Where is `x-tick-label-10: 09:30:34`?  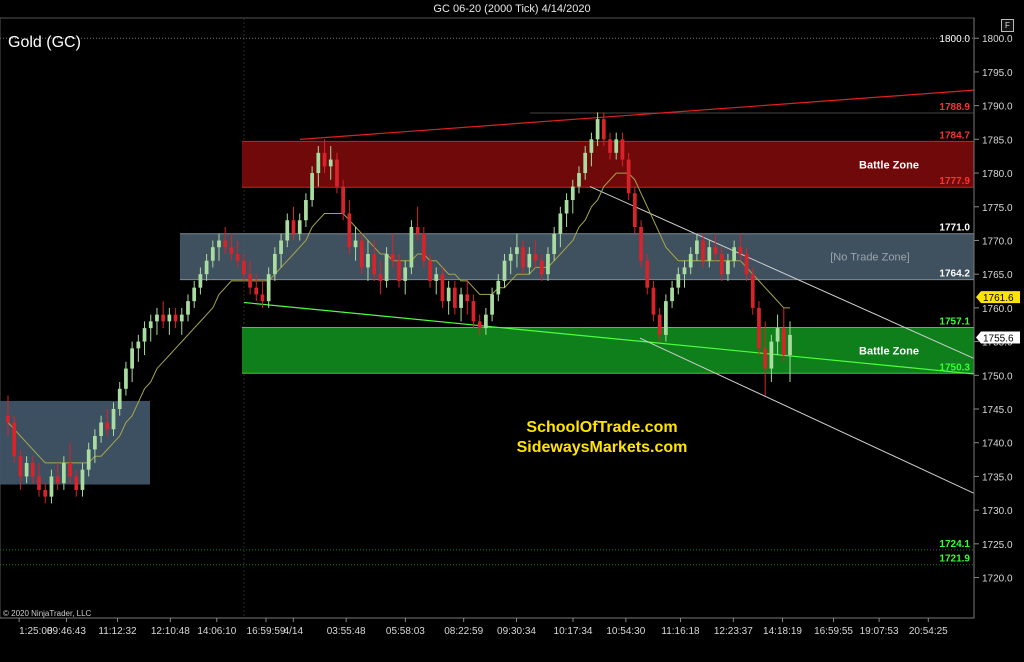 x-tick-label-10: 09:30:34 is located at coordinates (516, 631).